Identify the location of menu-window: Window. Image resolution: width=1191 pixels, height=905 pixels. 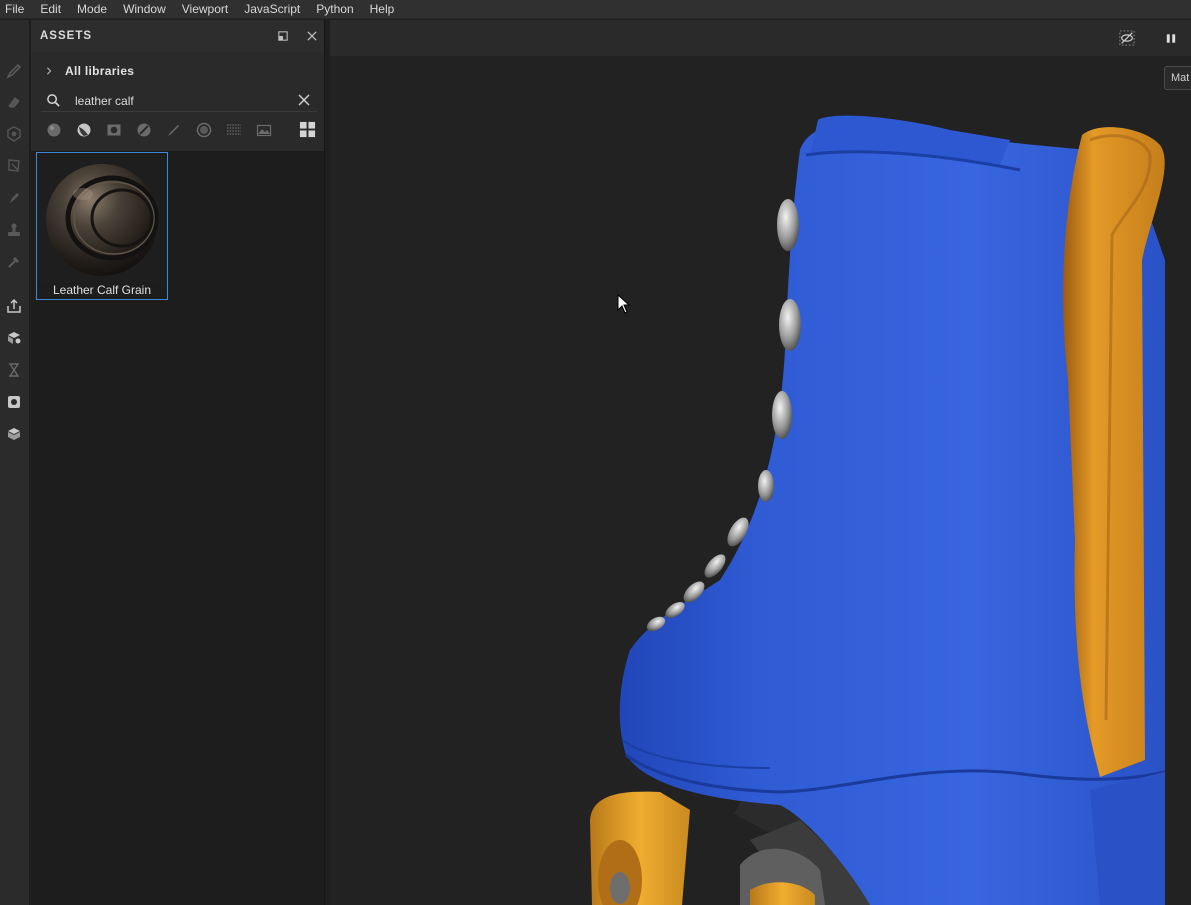
(146, 9).